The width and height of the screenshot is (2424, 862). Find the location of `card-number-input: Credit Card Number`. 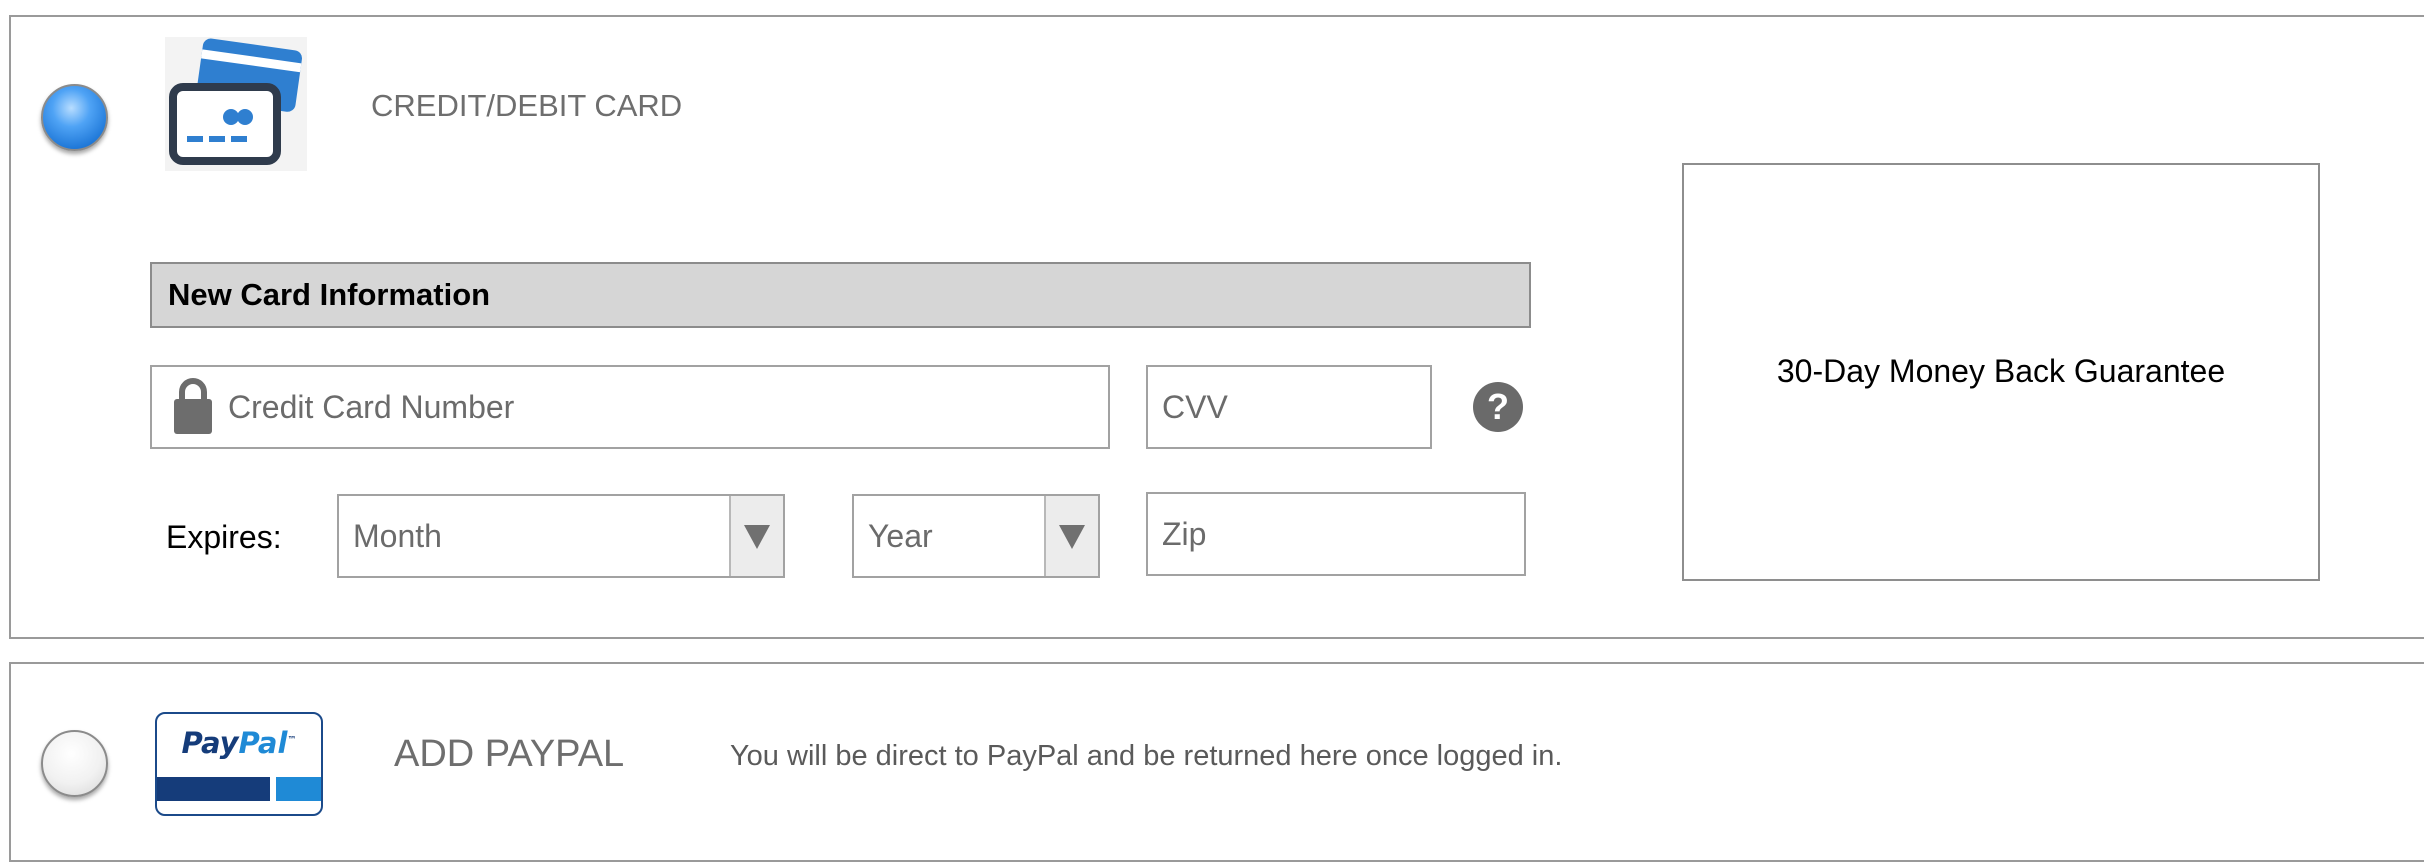

card-number-input: Credit Card Number is located at coordinates (630, 407).